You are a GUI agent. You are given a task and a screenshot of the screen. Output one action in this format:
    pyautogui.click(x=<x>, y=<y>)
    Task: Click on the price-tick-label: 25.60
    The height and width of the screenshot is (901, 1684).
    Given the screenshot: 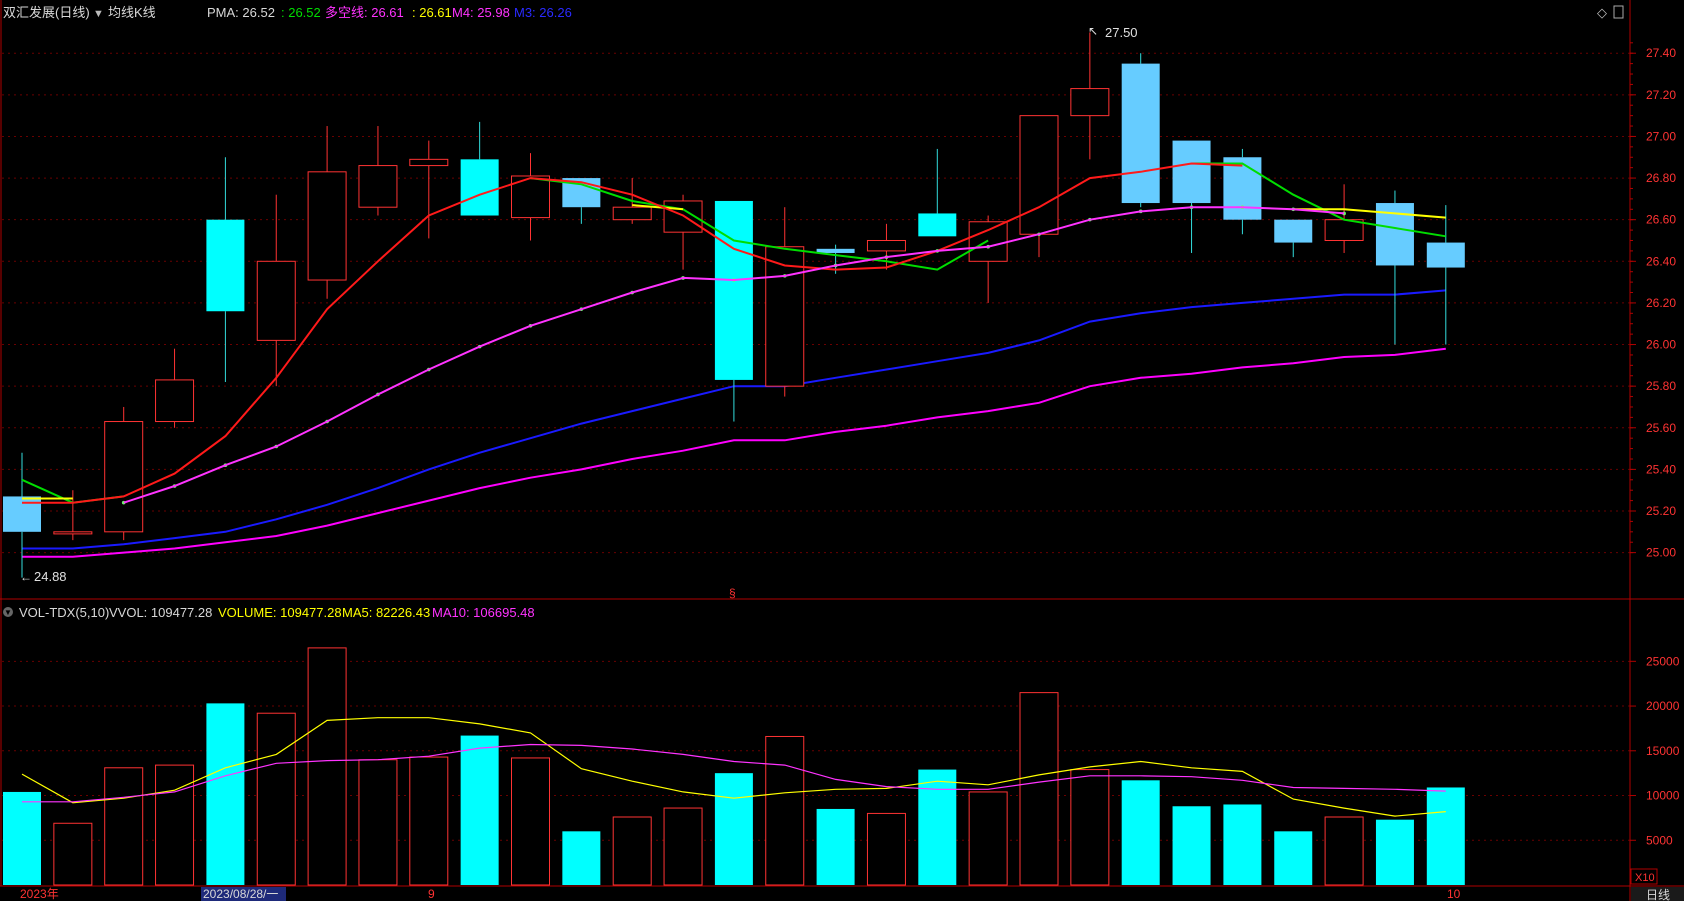 What is the action you would take?
    pyautogui.click(x=1661, y=428)
    